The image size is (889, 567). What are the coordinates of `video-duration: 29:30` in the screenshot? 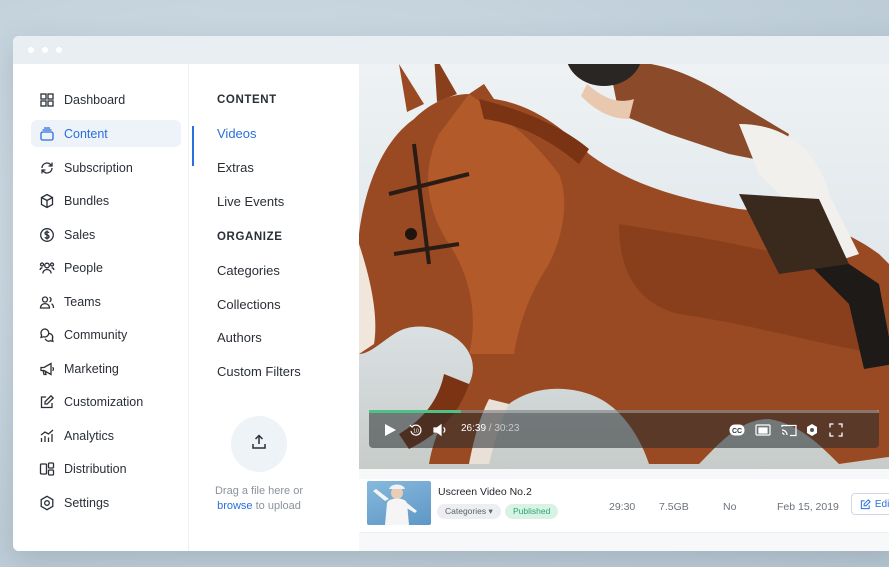 It's located at (622, 507).